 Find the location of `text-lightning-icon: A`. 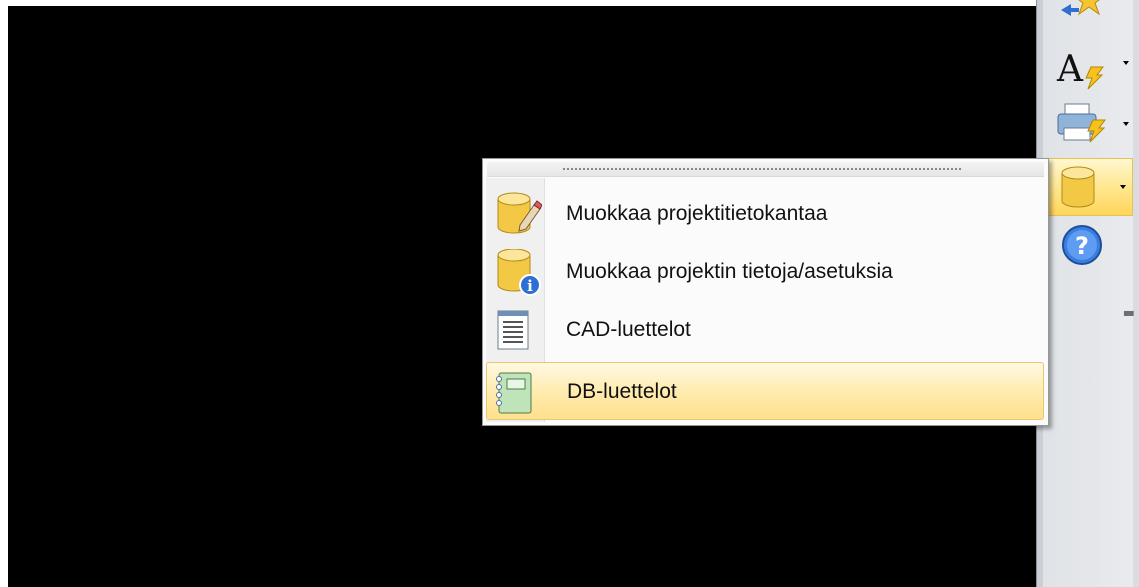

text-lightning-icon: A is located at coordinates (1080, 69).